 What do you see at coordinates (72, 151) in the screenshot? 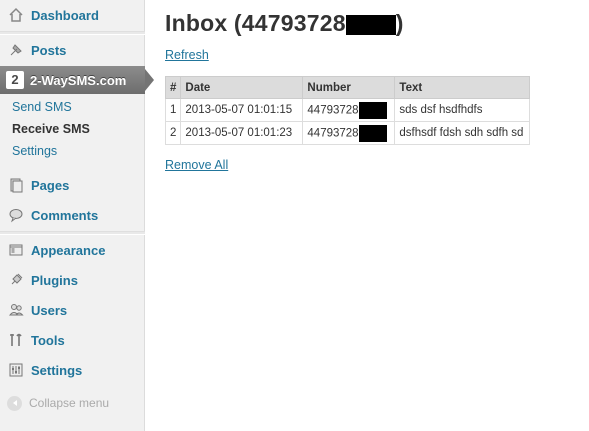
I see `submenu-settings: Settings` at bounding box center [72, 151].